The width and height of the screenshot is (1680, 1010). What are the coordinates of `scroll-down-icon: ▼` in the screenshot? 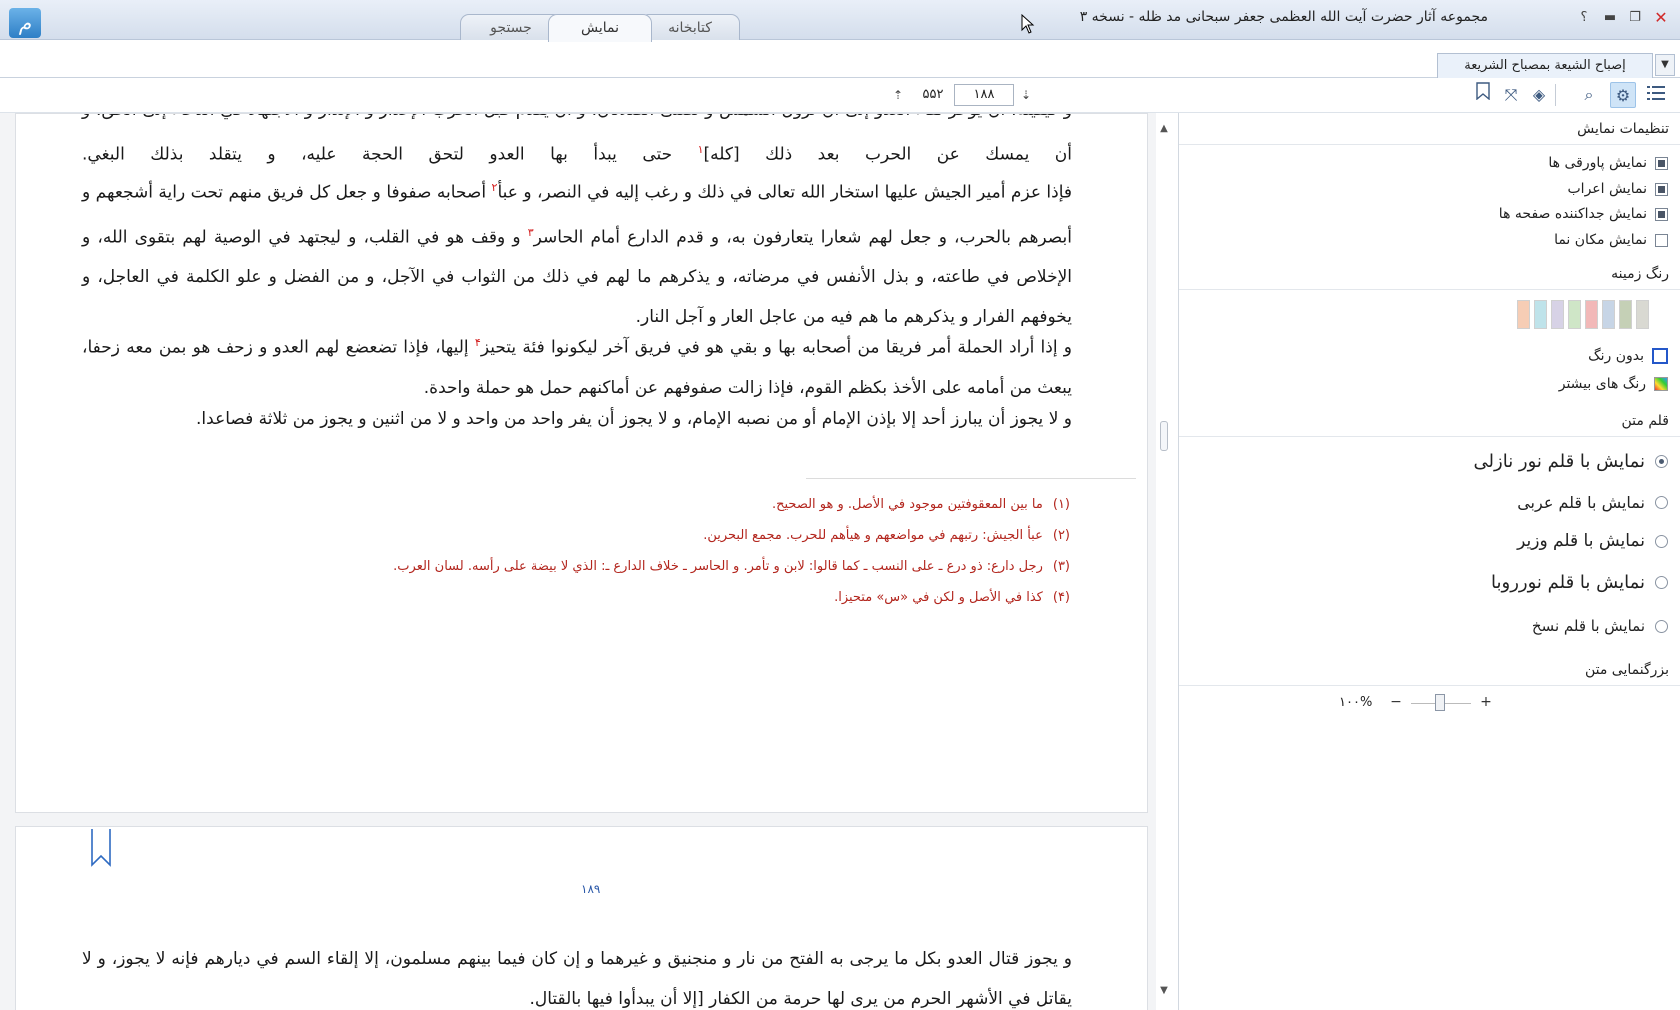 It's located at (1164, 990).